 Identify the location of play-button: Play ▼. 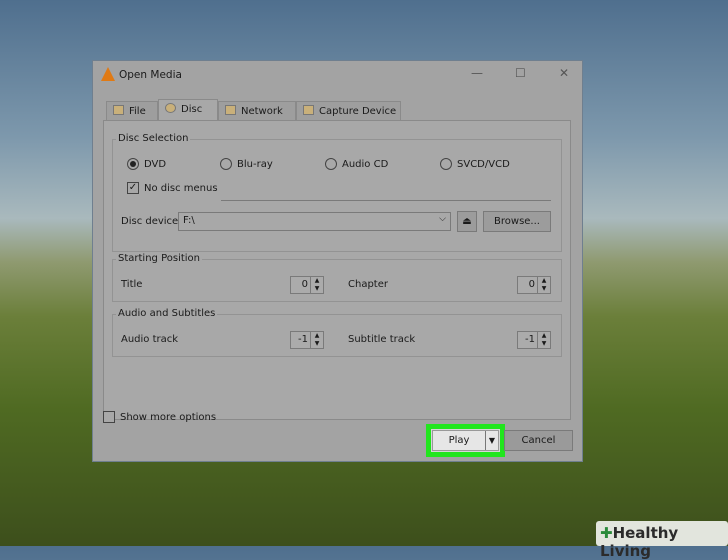
(465, 440).